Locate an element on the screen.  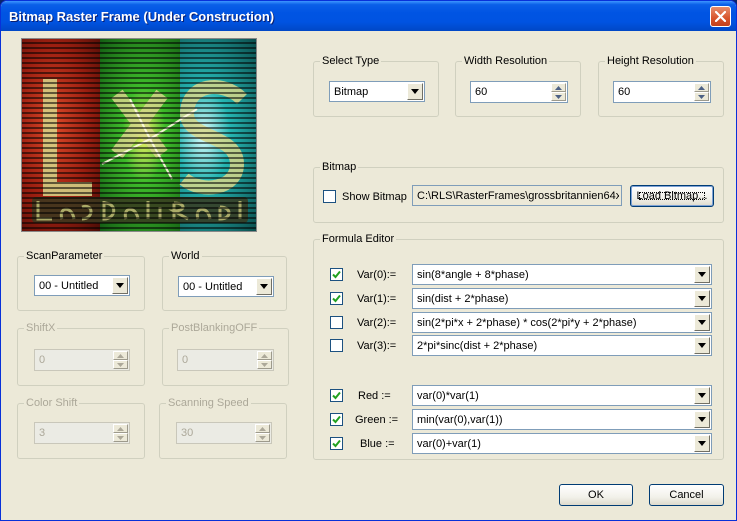
scanning-speed-group: Scanning Speed 30 is located at coordinates (223, 428).